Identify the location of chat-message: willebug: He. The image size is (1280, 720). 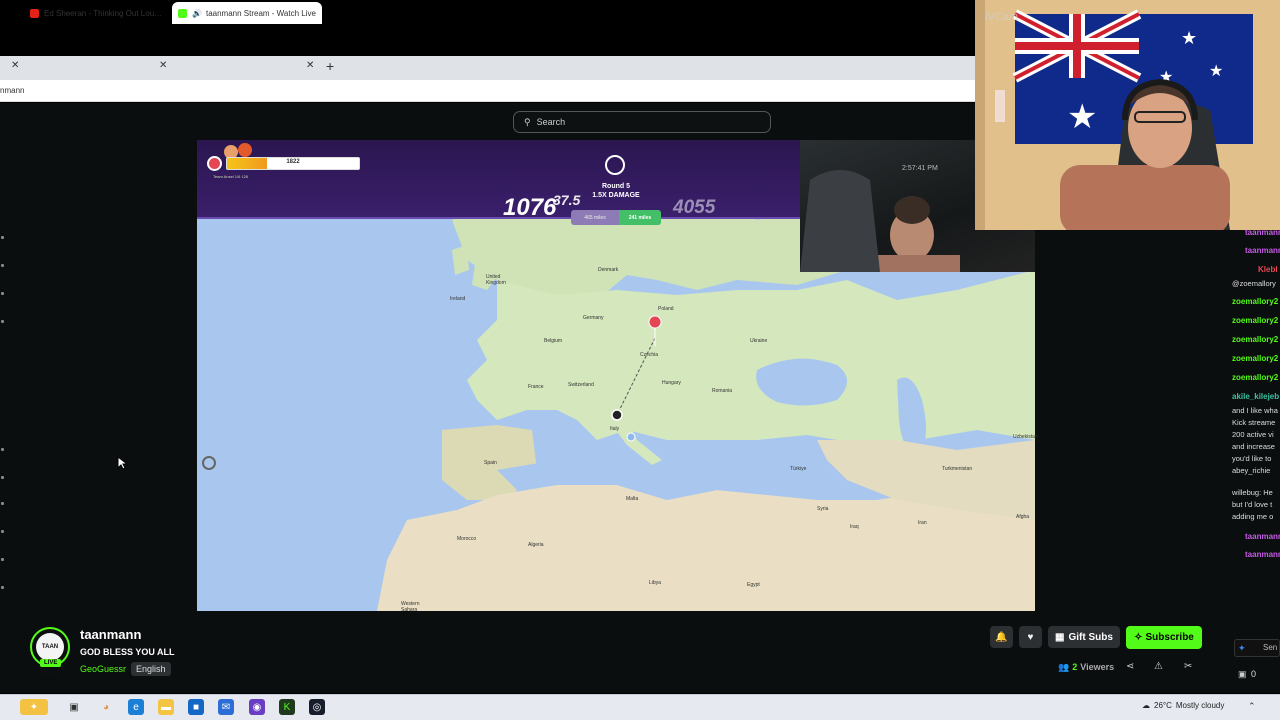
(1252, 492).